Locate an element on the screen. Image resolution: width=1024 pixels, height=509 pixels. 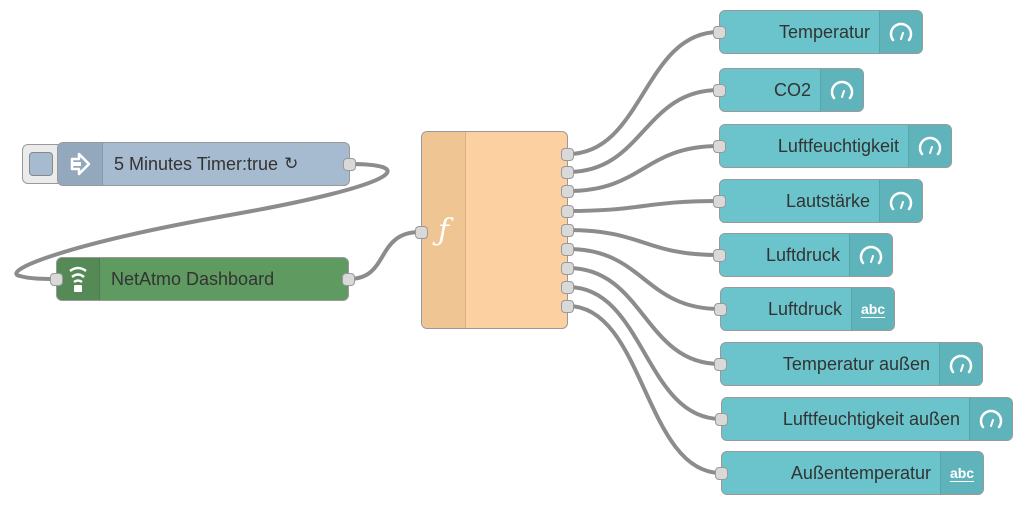
dashboard-node: Temperatur is located at coordinates (818, 32).